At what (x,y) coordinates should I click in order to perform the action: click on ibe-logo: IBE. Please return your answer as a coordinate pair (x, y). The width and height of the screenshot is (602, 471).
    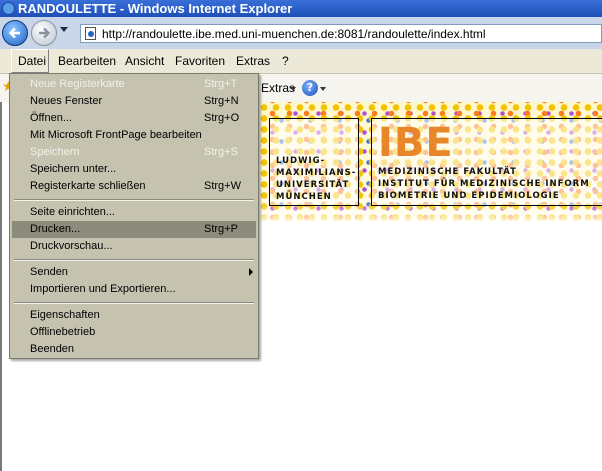
    Looking at the image, I should click on (416, 143).